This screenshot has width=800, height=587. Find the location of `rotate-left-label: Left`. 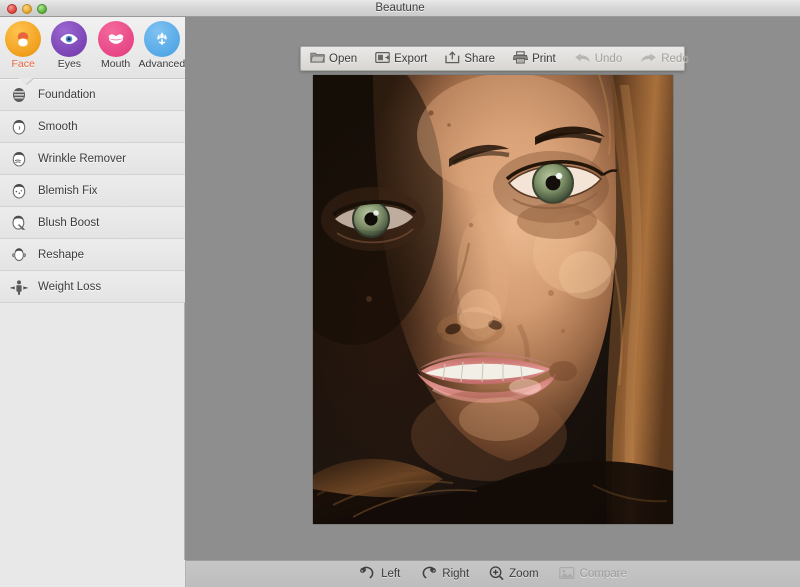

rotate-left-label: Left is located at coordinates (391, 574).